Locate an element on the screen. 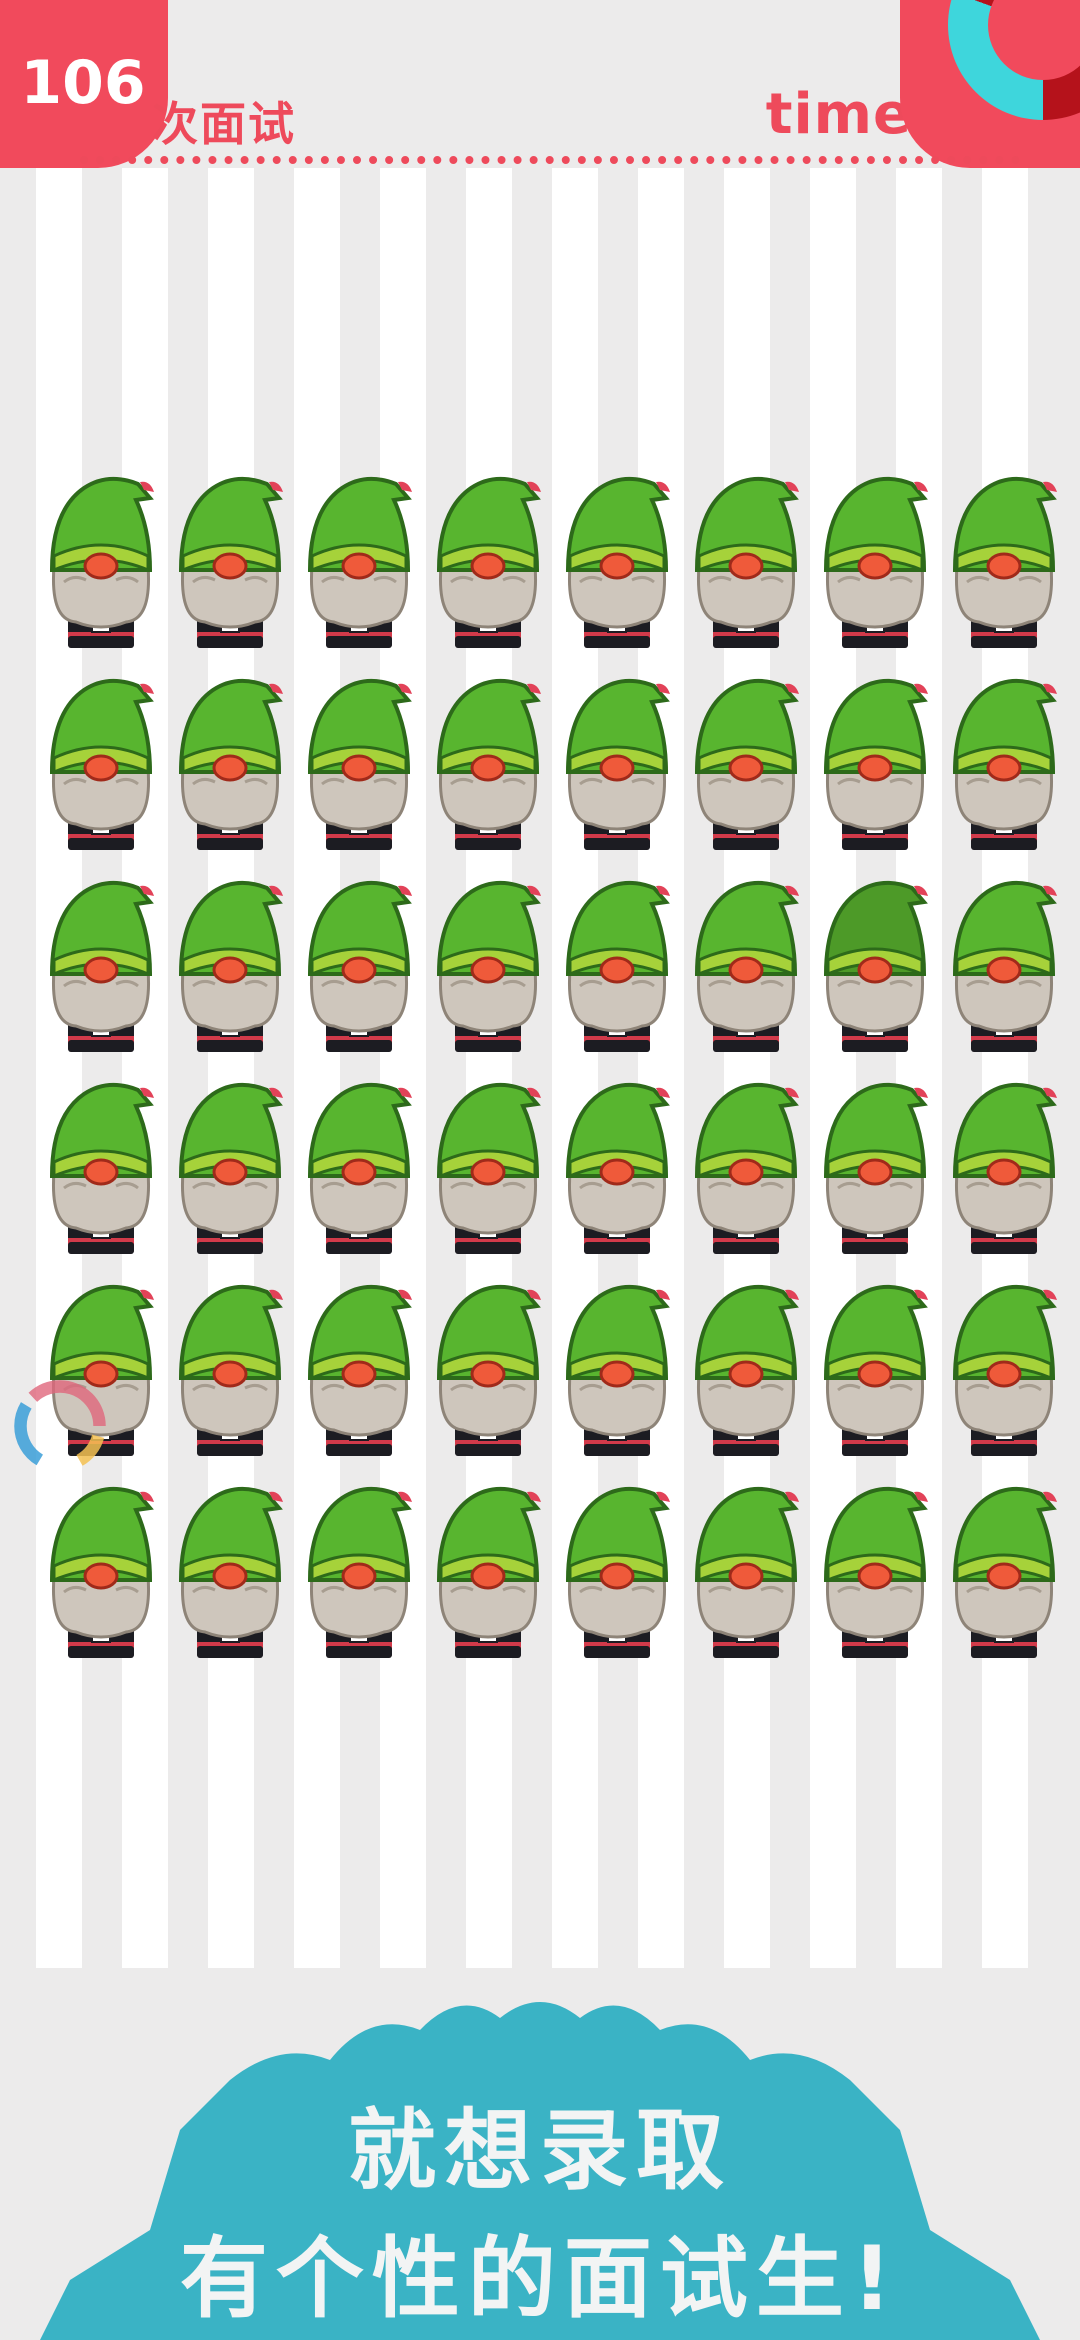 The height and width of the screenshot is (2340, 1080). slogan-line-2: 有个性的面试生! is located at coordinates (540, 2278).